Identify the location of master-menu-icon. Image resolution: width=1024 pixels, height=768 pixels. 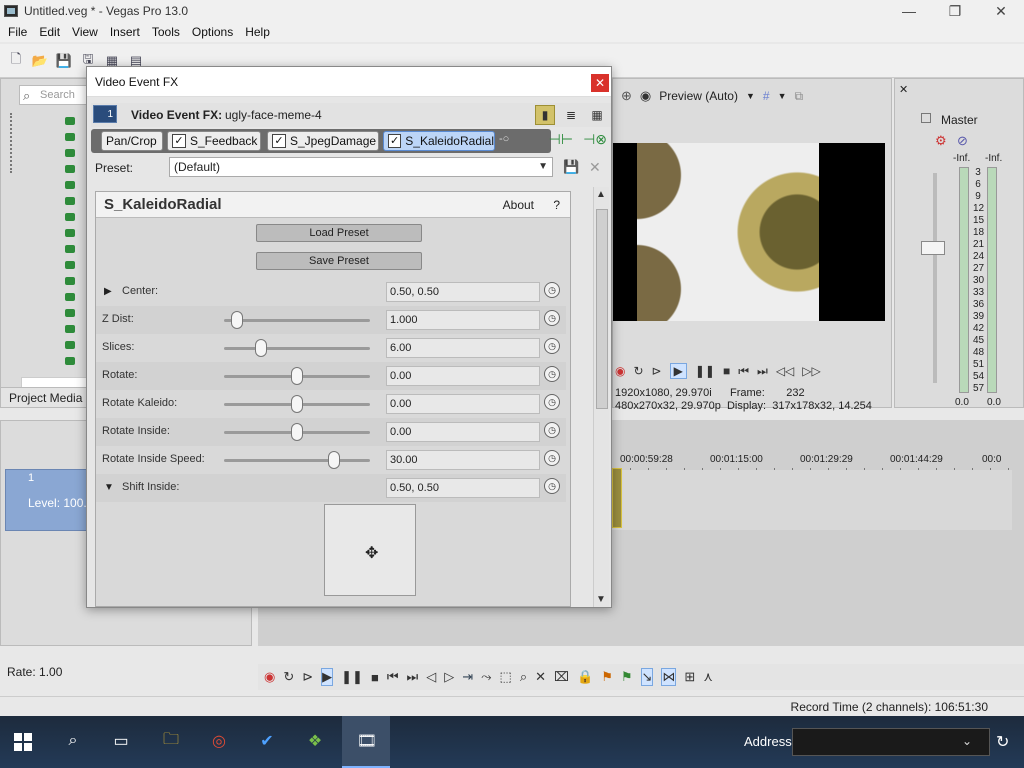
(926, 118).